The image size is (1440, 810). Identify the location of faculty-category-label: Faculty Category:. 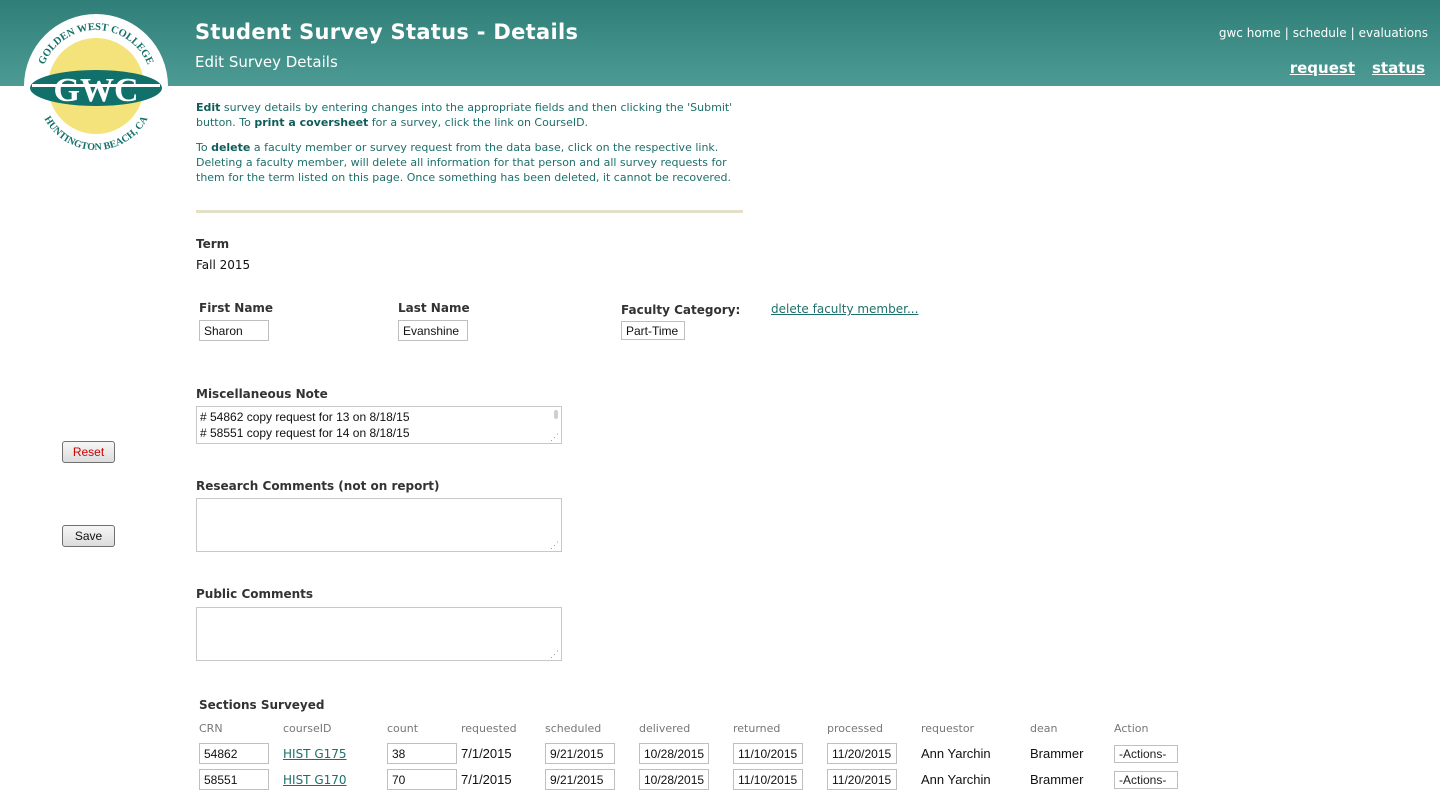
(681, 310).